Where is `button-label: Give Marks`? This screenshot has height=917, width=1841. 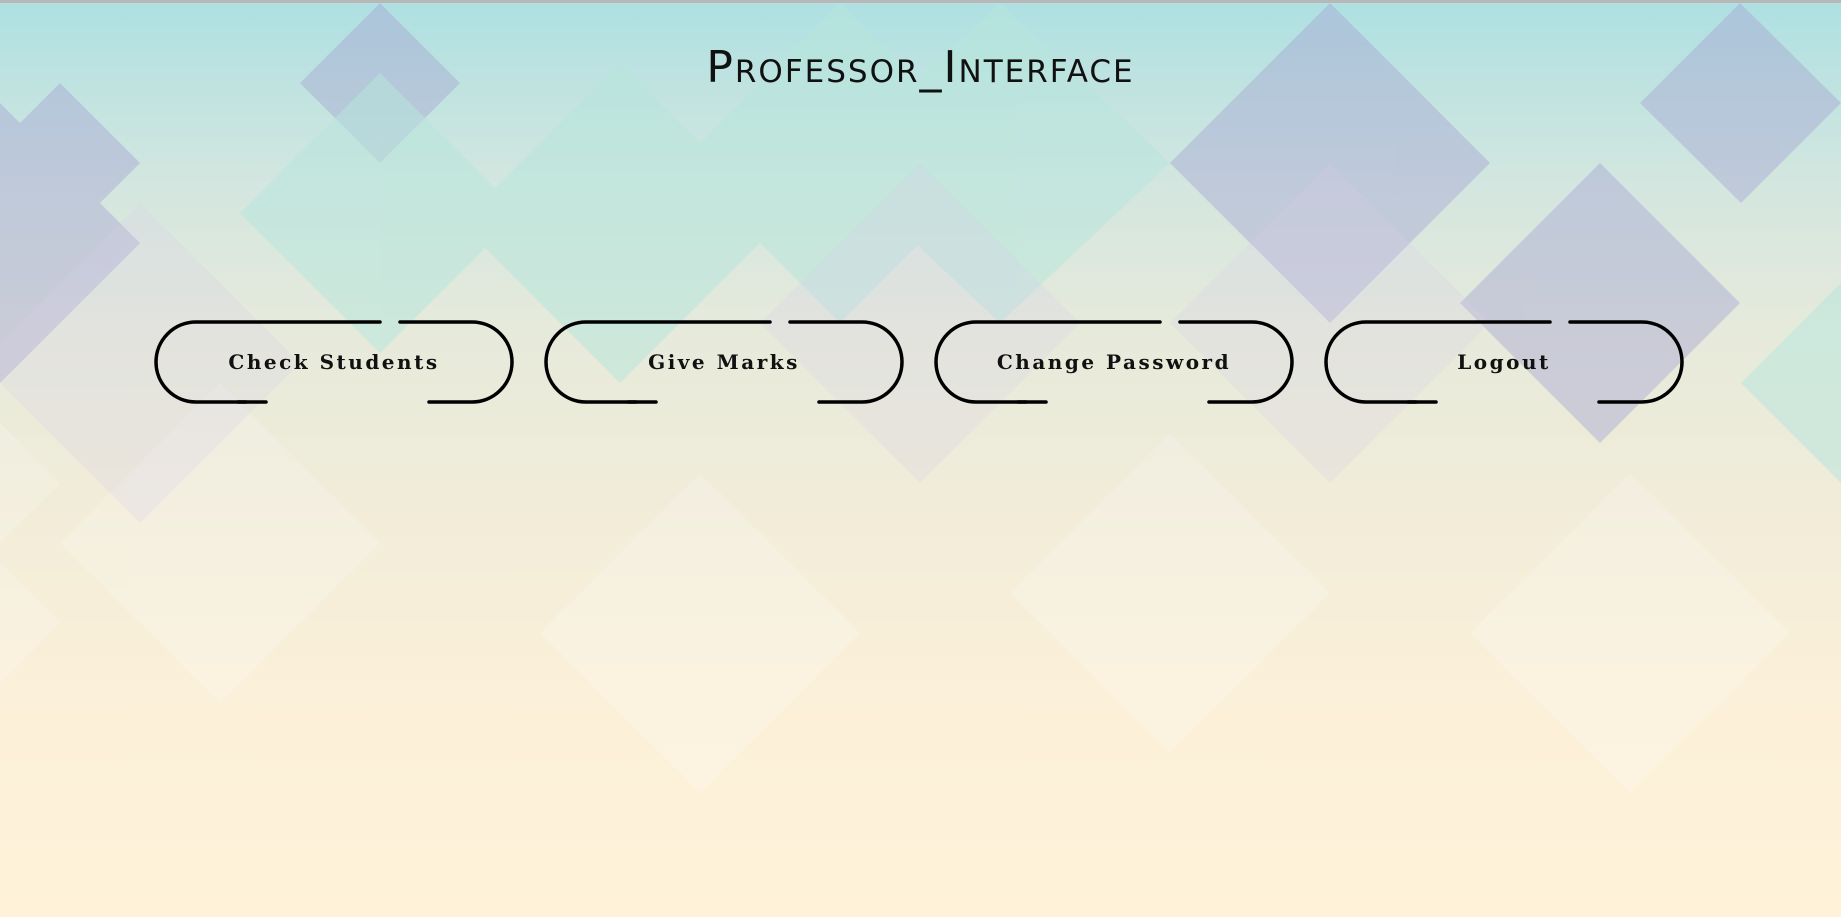
button-label: Give Marks is located at coordinates (724, 362).